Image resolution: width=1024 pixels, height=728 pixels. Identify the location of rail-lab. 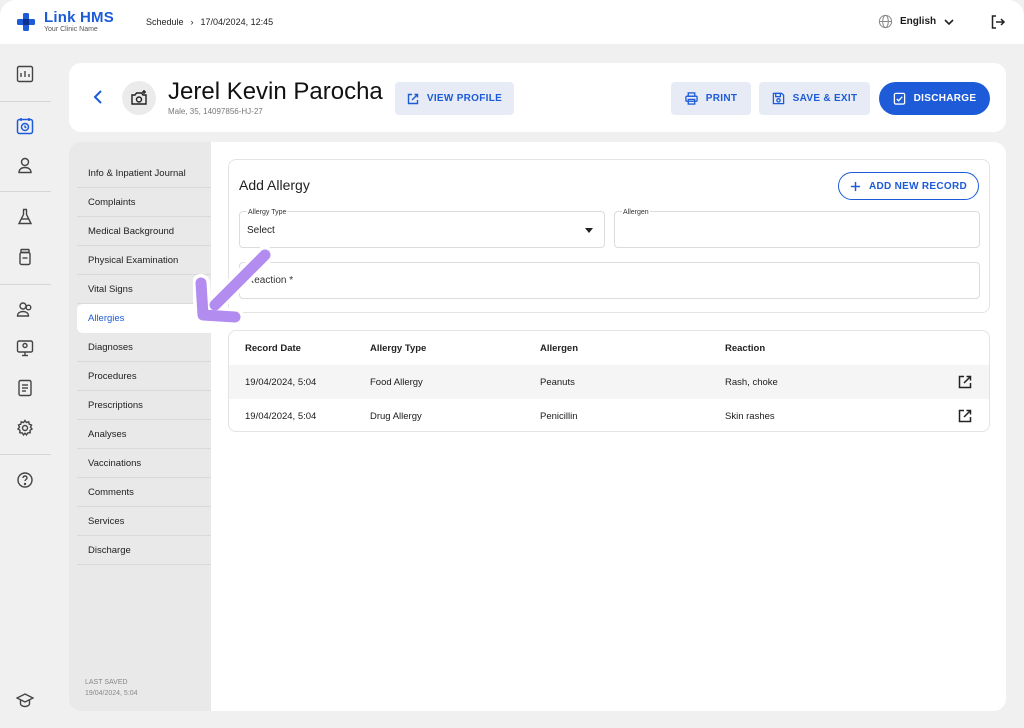
(25, 217).